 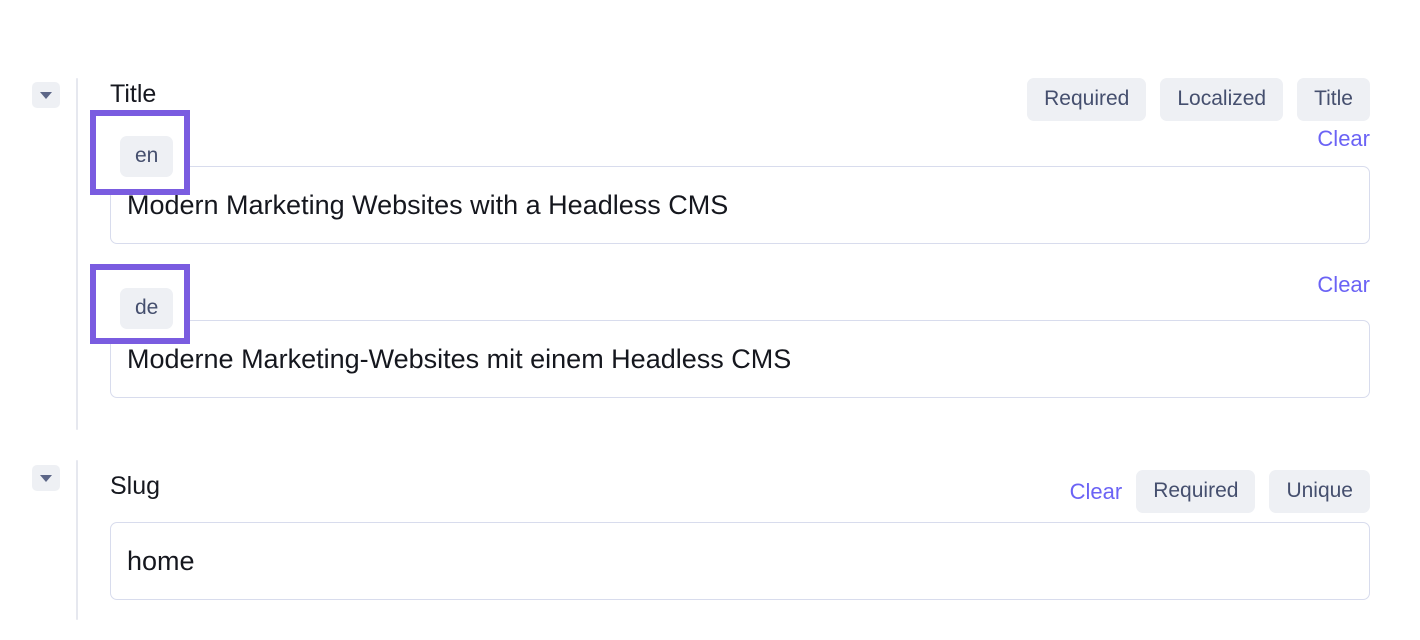 What do you see at coordinates (740, 359) in the screenshot?
I see `title-input-de` at bounding box center [740, 359].